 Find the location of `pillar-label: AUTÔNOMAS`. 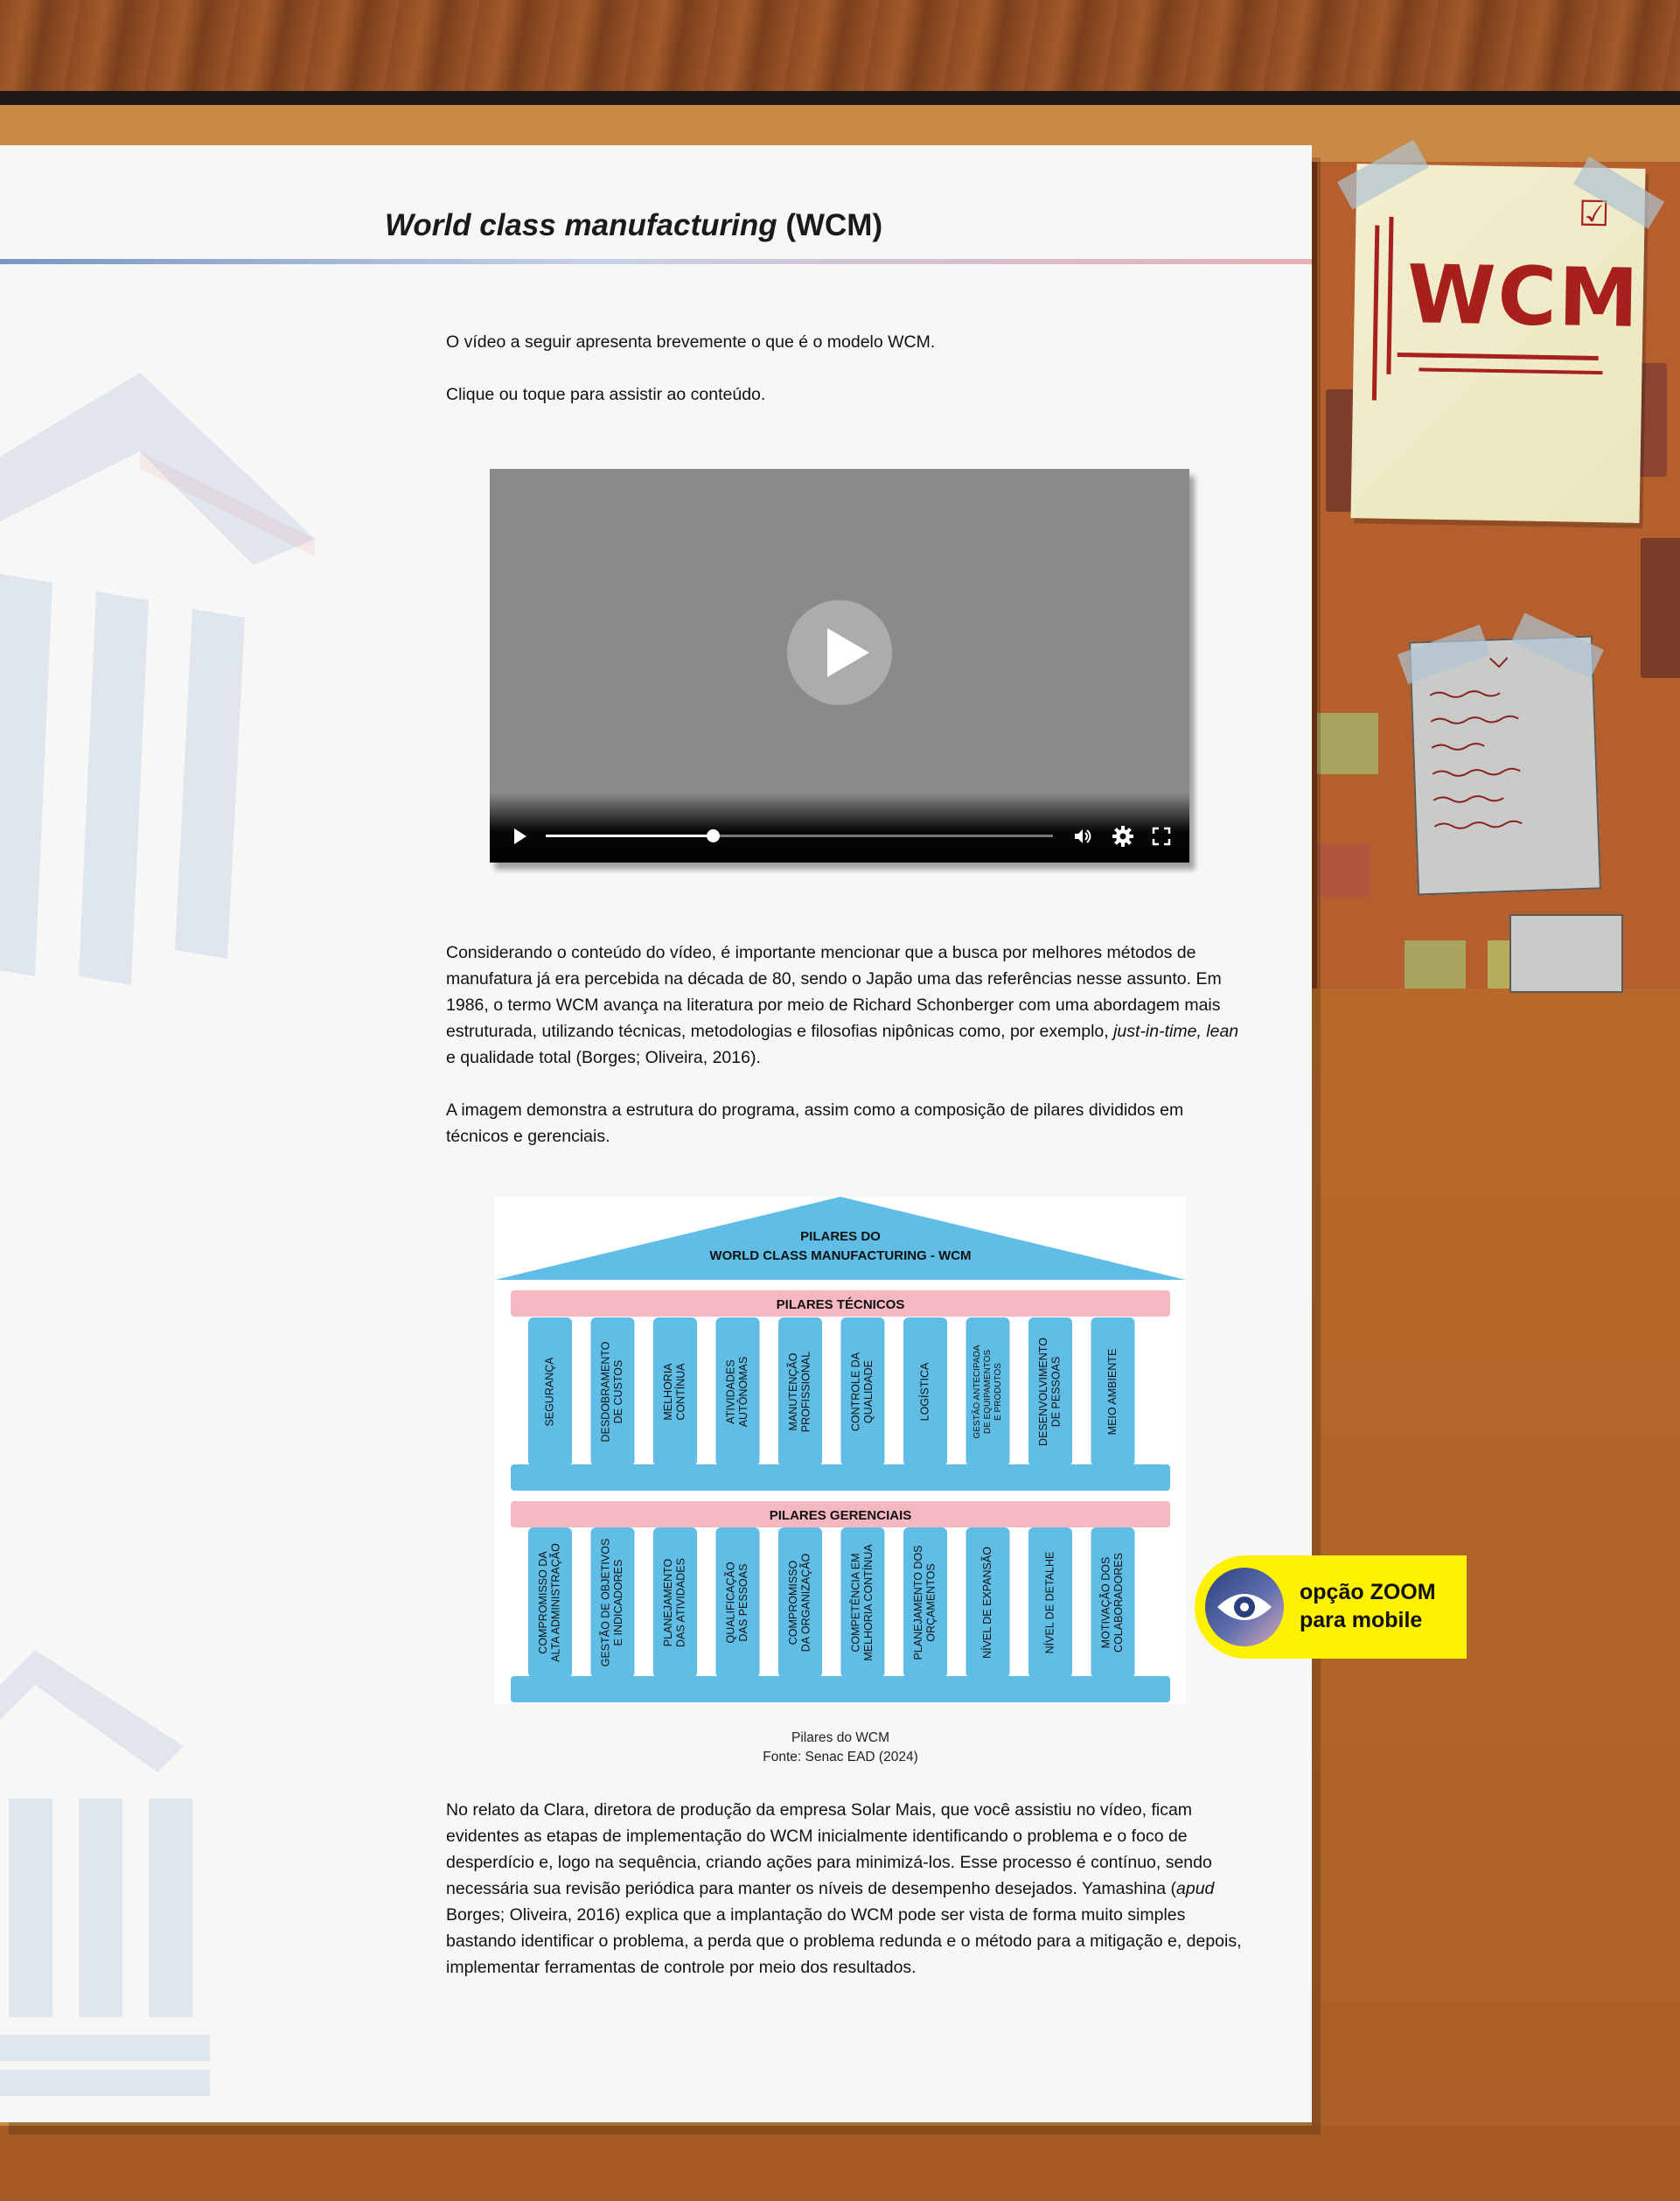

pillar-label: AUTÔNOMAS is located at coordinates (742, 1393).